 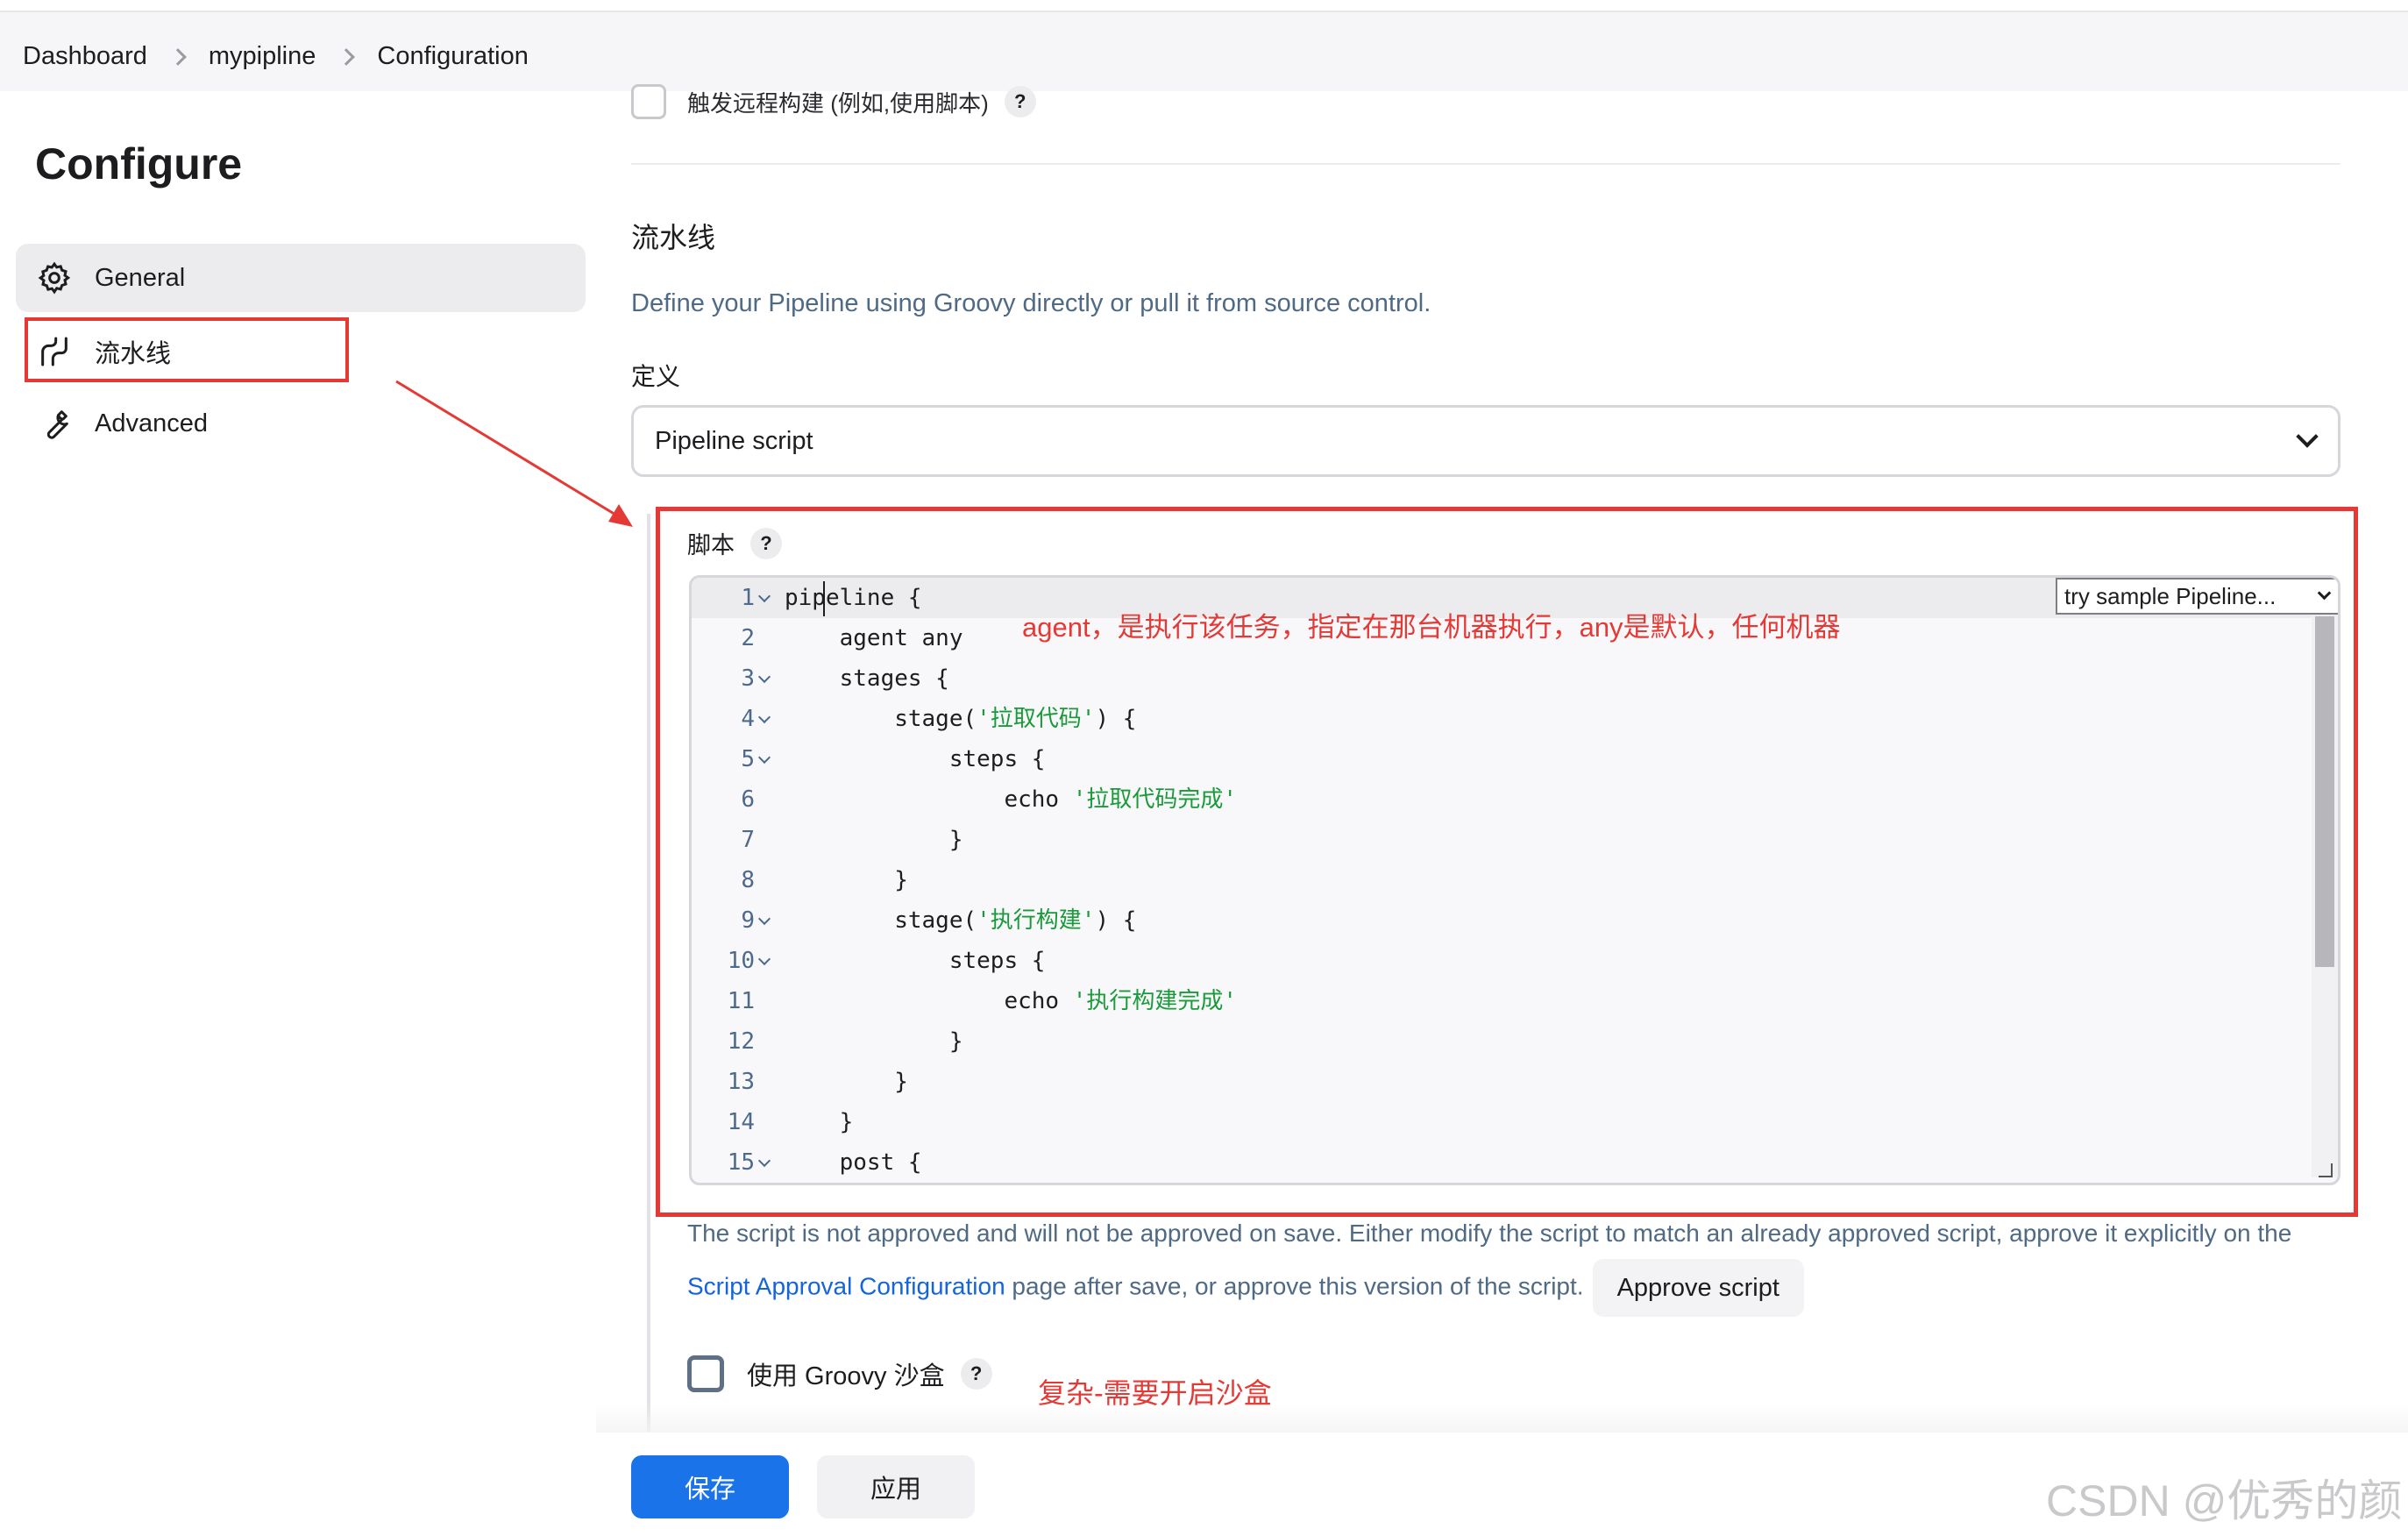 What do you see at coordinates (2224, 1500) in the screenshot?
I see `watermark: CSDN @优秀的颜` at bounding box center [2224, 1500].